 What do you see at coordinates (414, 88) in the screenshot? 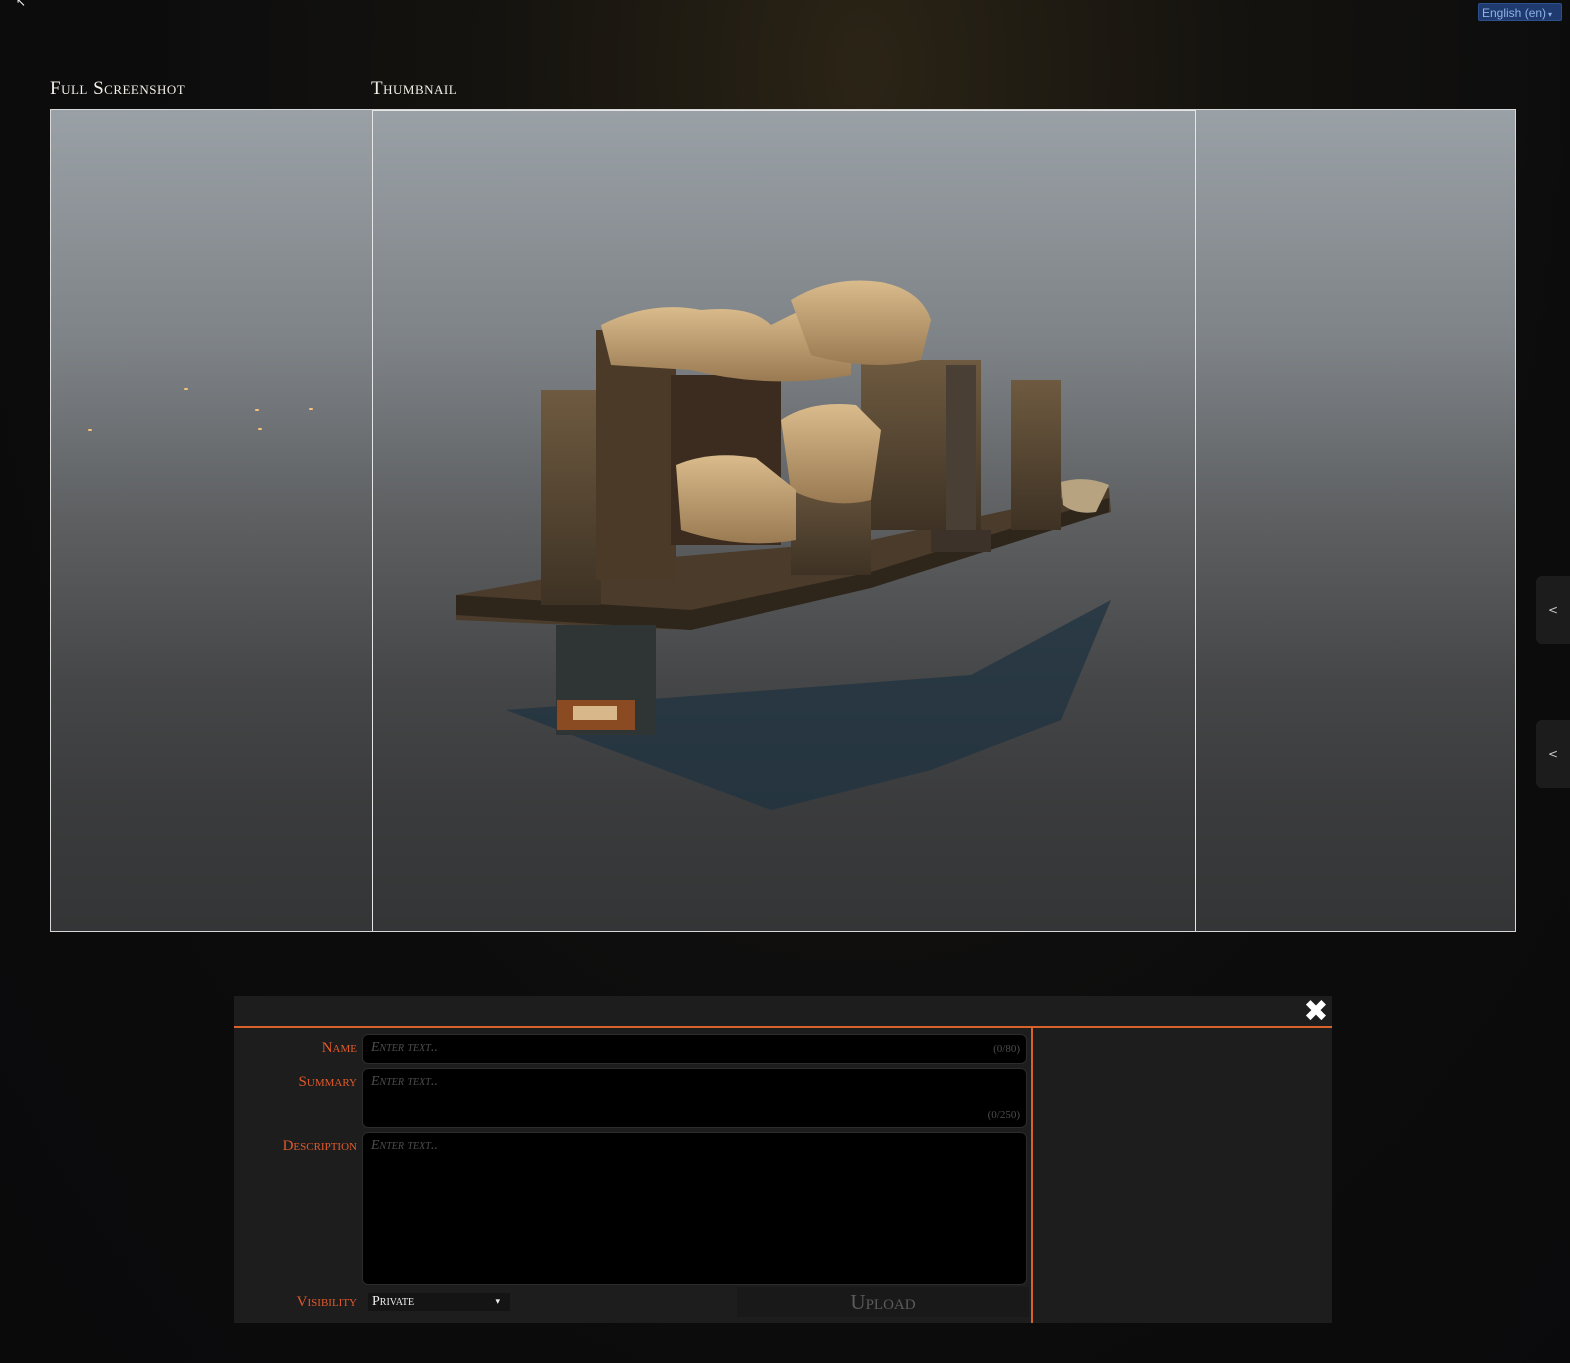
I see `thumbnail-label: Thumbnail` at bounding box center [414, 88].